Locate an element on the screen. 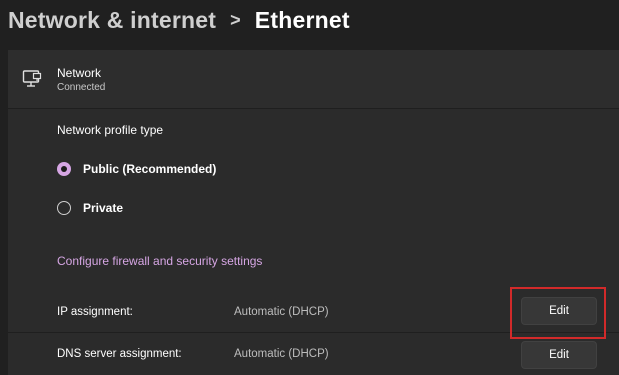 Image resolution: width=619 pixels, height=375 pixels. dns-assignment-label: DNS server assignment: is located at coordinates (119, 354).